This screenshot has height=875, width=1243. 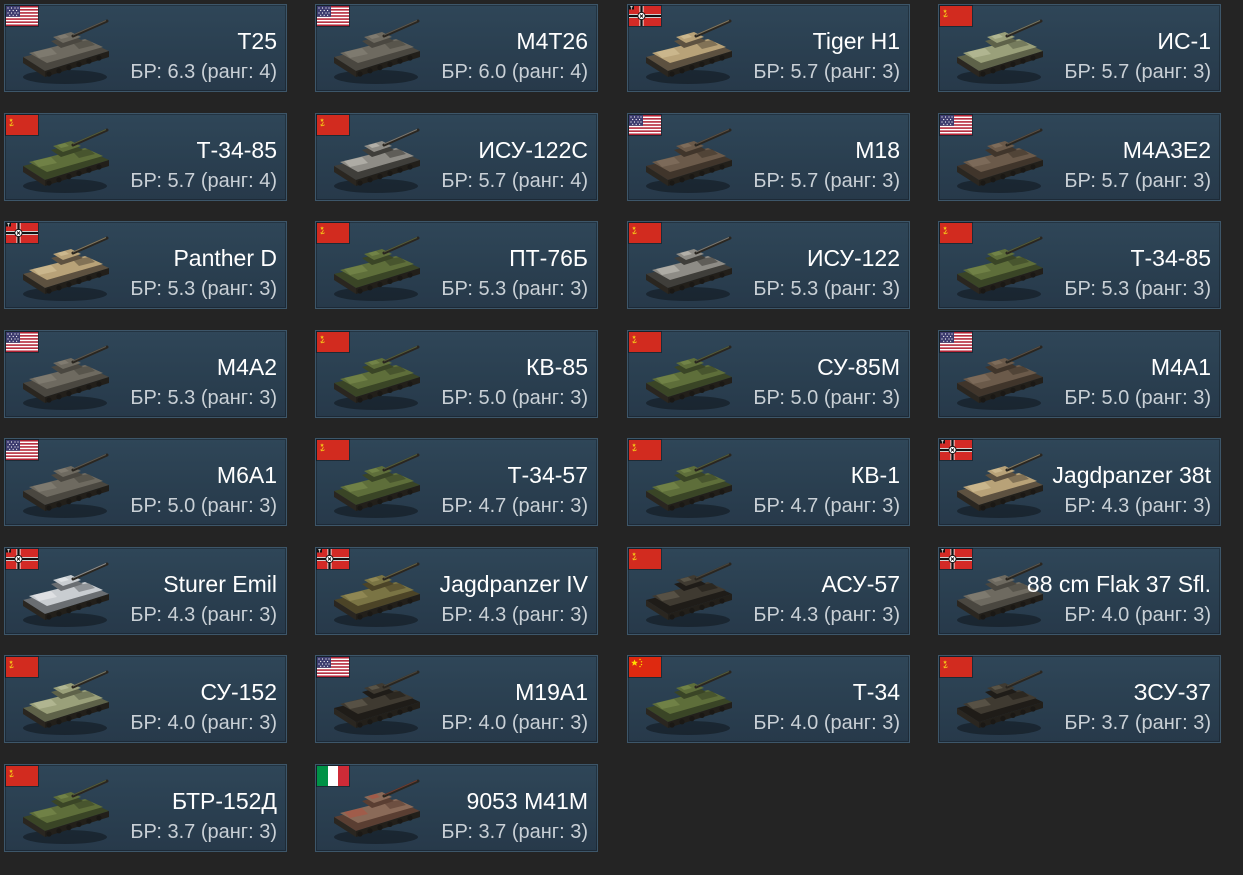 I want to click on vehicle-card: M18 БР: 5.7 (ранг: 3), so click(x=768, y=157).